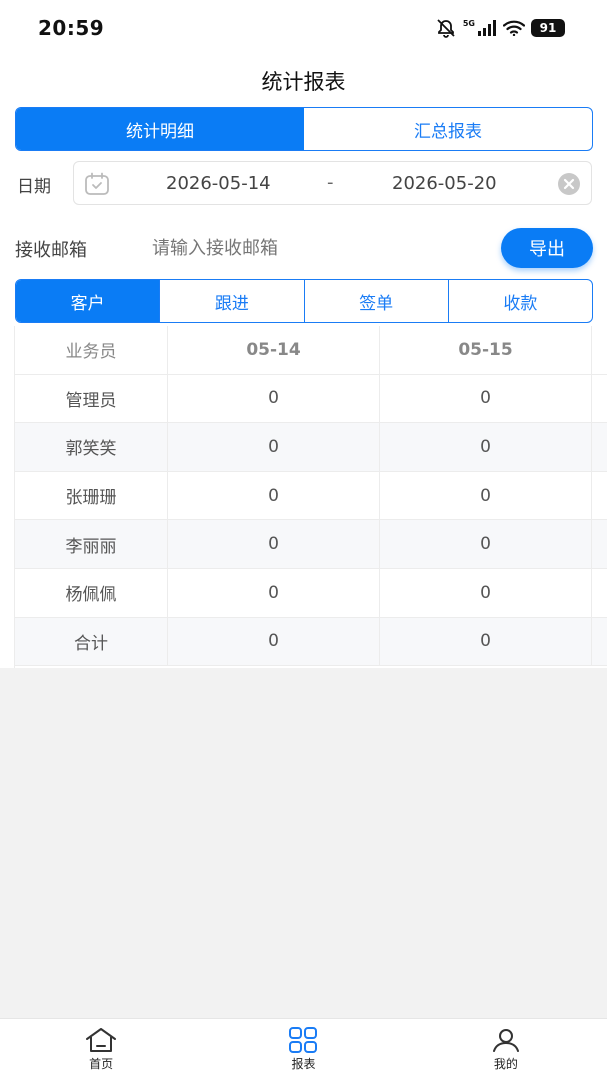 The height and width of the screenshot is (1080, 607). Describe the element at coordinates (91, 350) in the screenshot. I see `column-header-salesperson: 业务员` at that location.